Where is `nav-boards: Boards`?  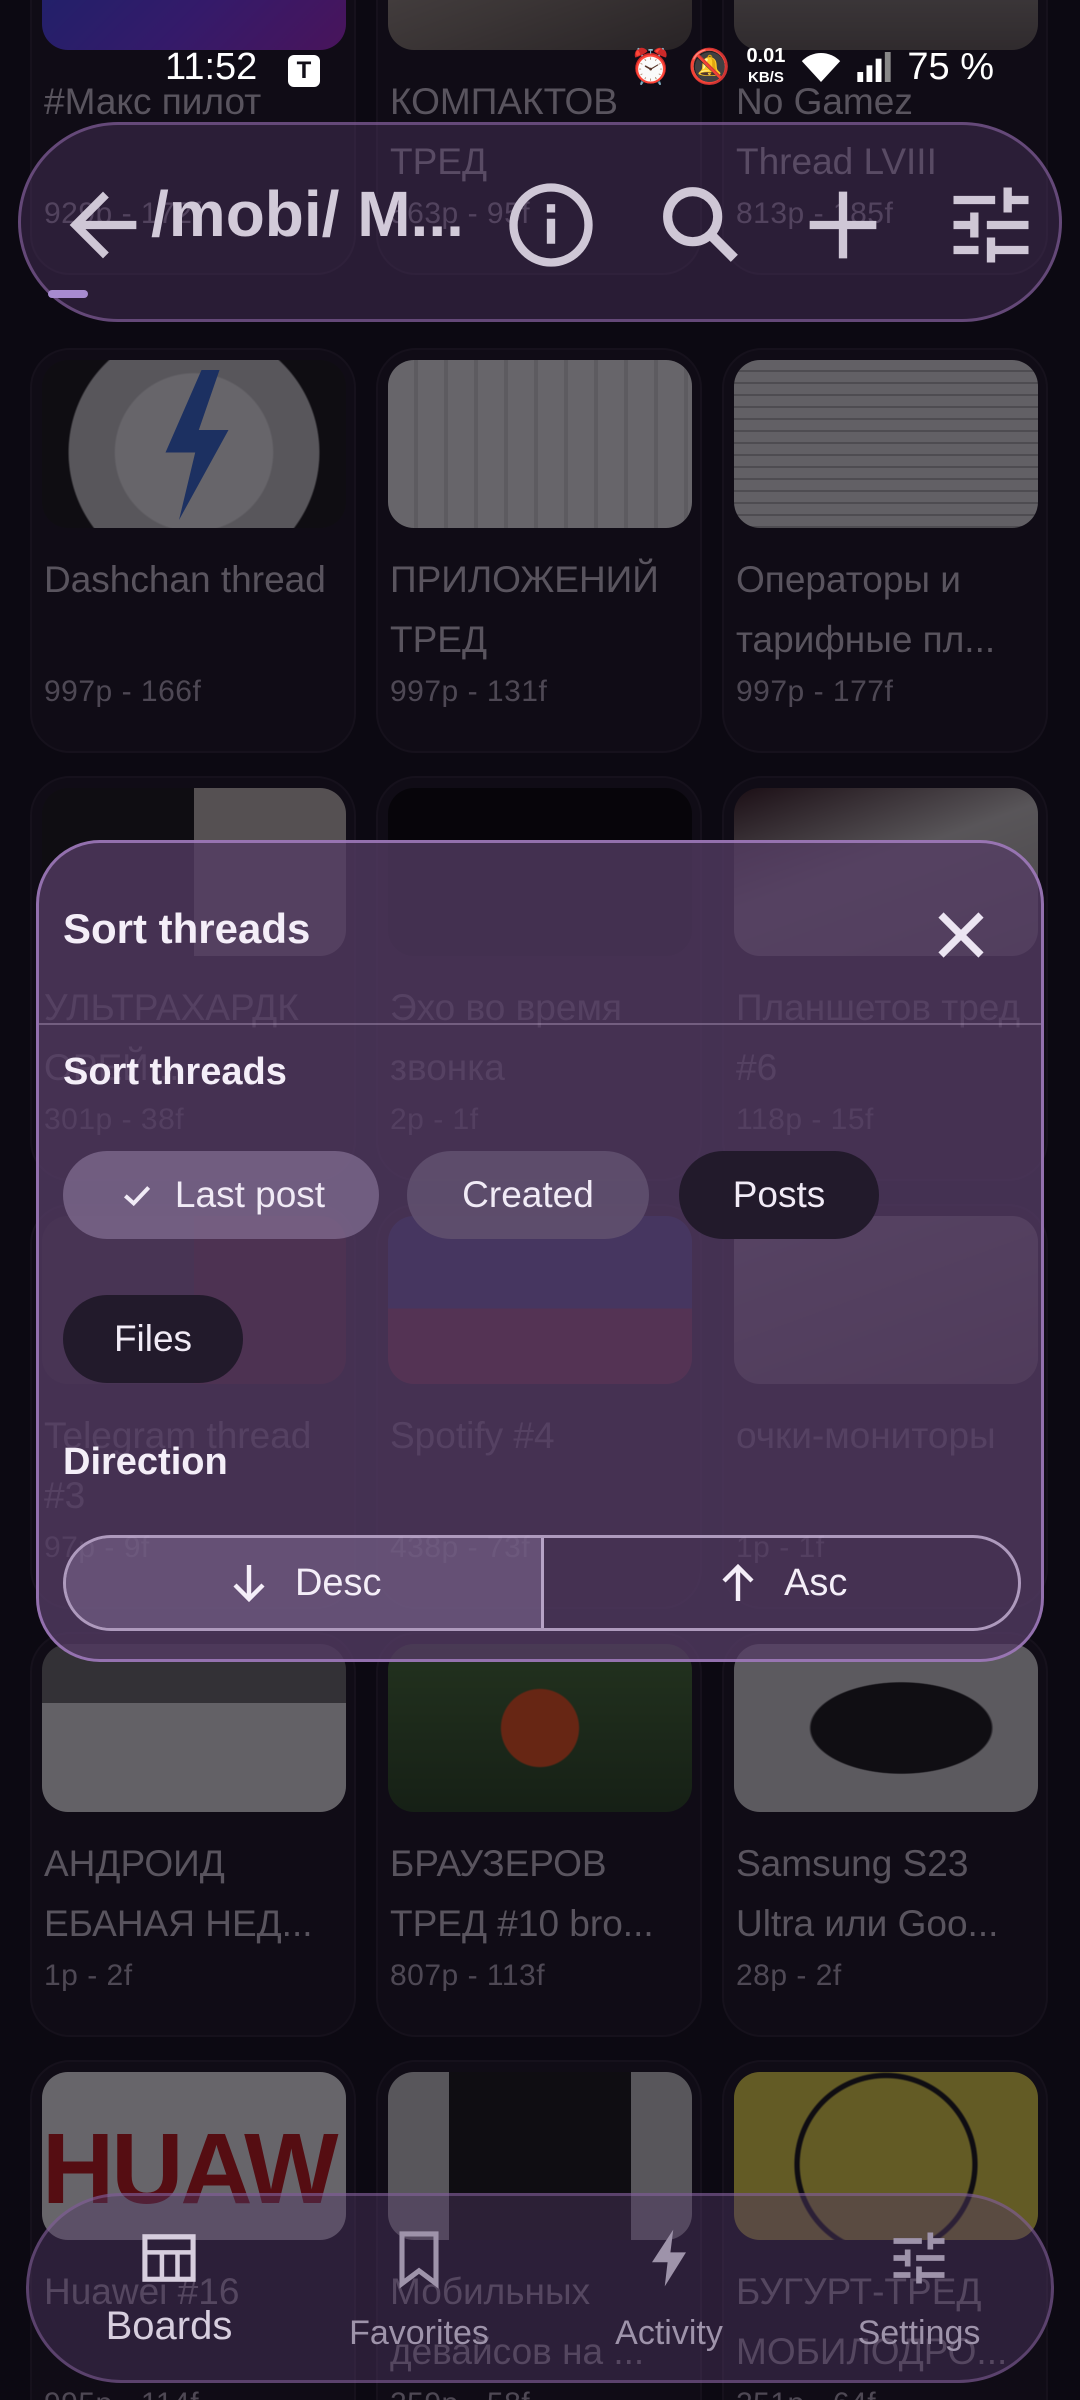
nav-boards: Boards is located at coordinates (169, 2291).